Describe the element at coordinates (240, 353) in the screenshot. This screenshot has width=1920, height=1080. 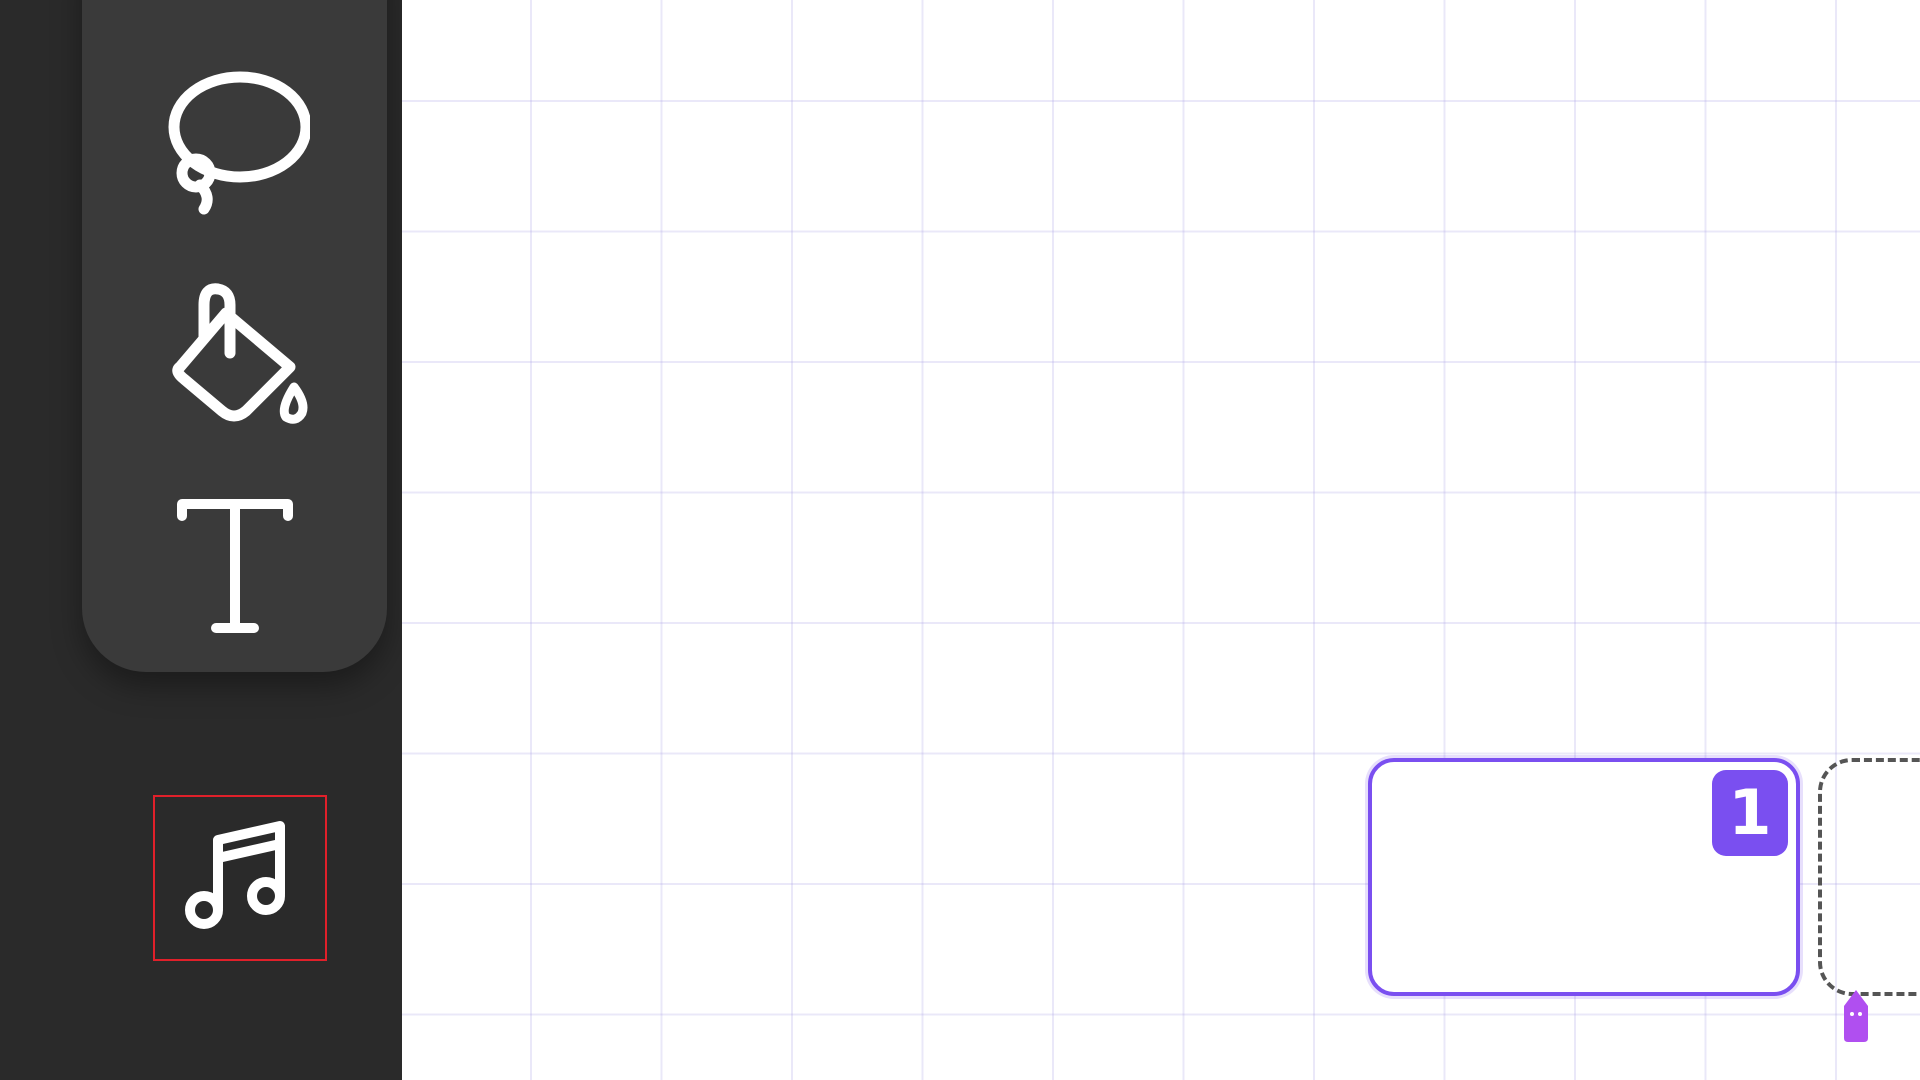
I see `paint-bucket-icon` at that location.